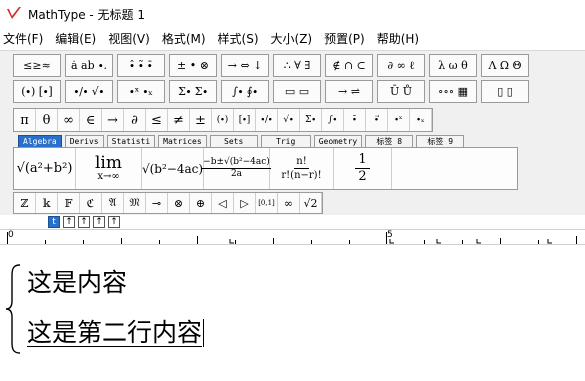 The image size is (585, 381). Describe the element at coordinates (338, 141) in the screenshot. I see `tab-geometry: Geometry` at that location.